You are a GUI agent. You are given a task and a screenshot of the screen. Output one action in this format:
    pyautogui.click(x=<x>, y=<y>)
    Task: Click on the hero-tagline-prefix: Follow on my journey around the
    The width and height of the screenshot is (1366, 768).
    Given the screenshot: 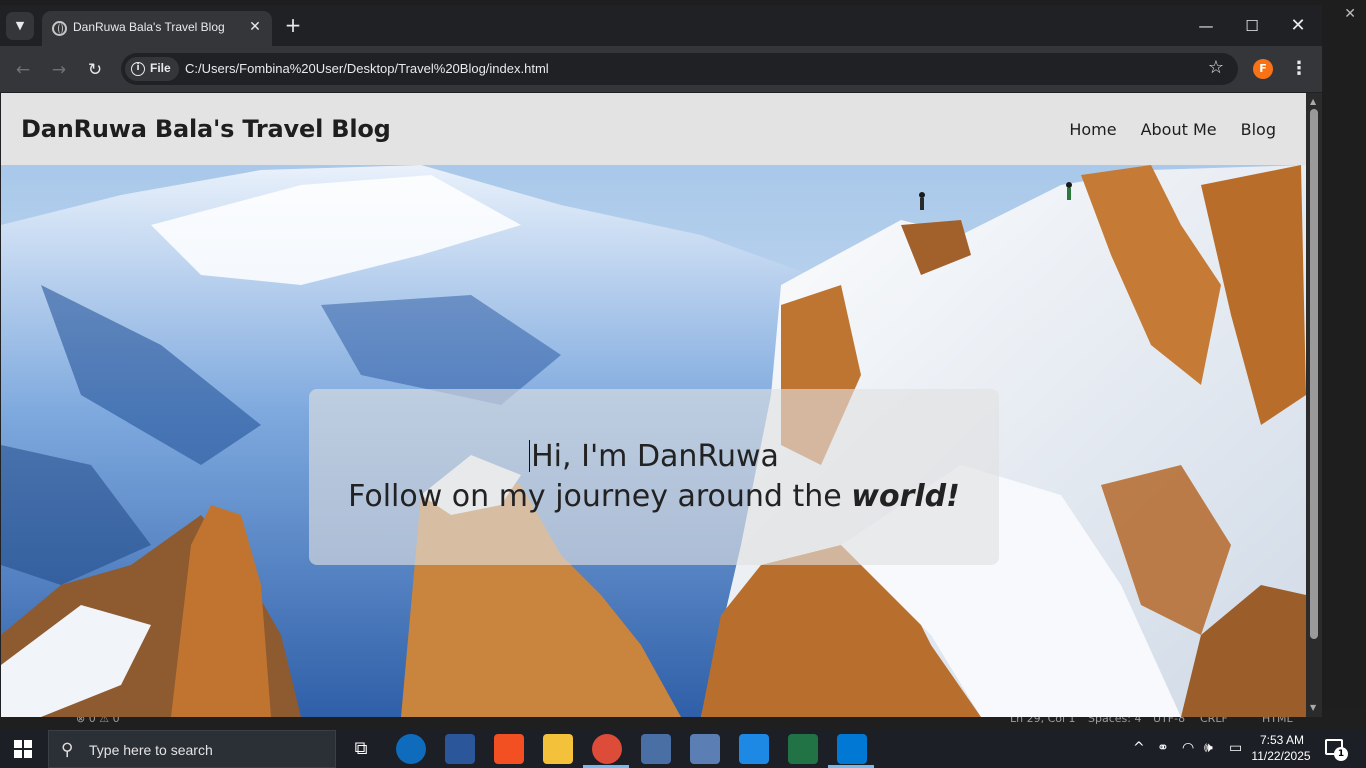 What is the action you would take?
    pyautogui.click(x=600, y=496)
    